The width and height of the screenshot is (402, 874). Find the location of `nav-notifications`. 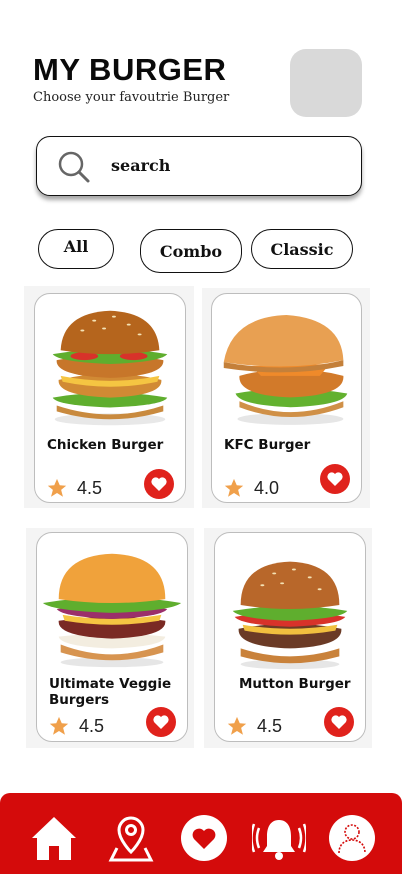

nav-notifications is located at coordinates (279, 838).